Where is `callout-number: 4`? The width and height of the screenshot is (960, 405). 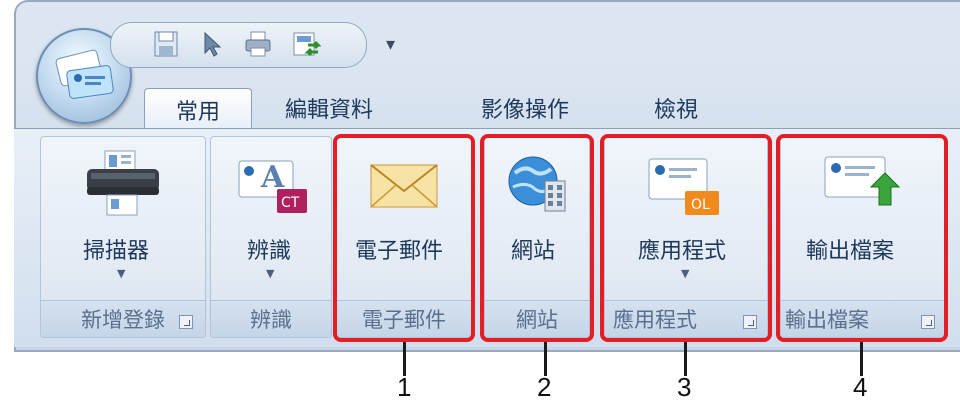
callout-number: 4 is located at coordinates (860, 387).